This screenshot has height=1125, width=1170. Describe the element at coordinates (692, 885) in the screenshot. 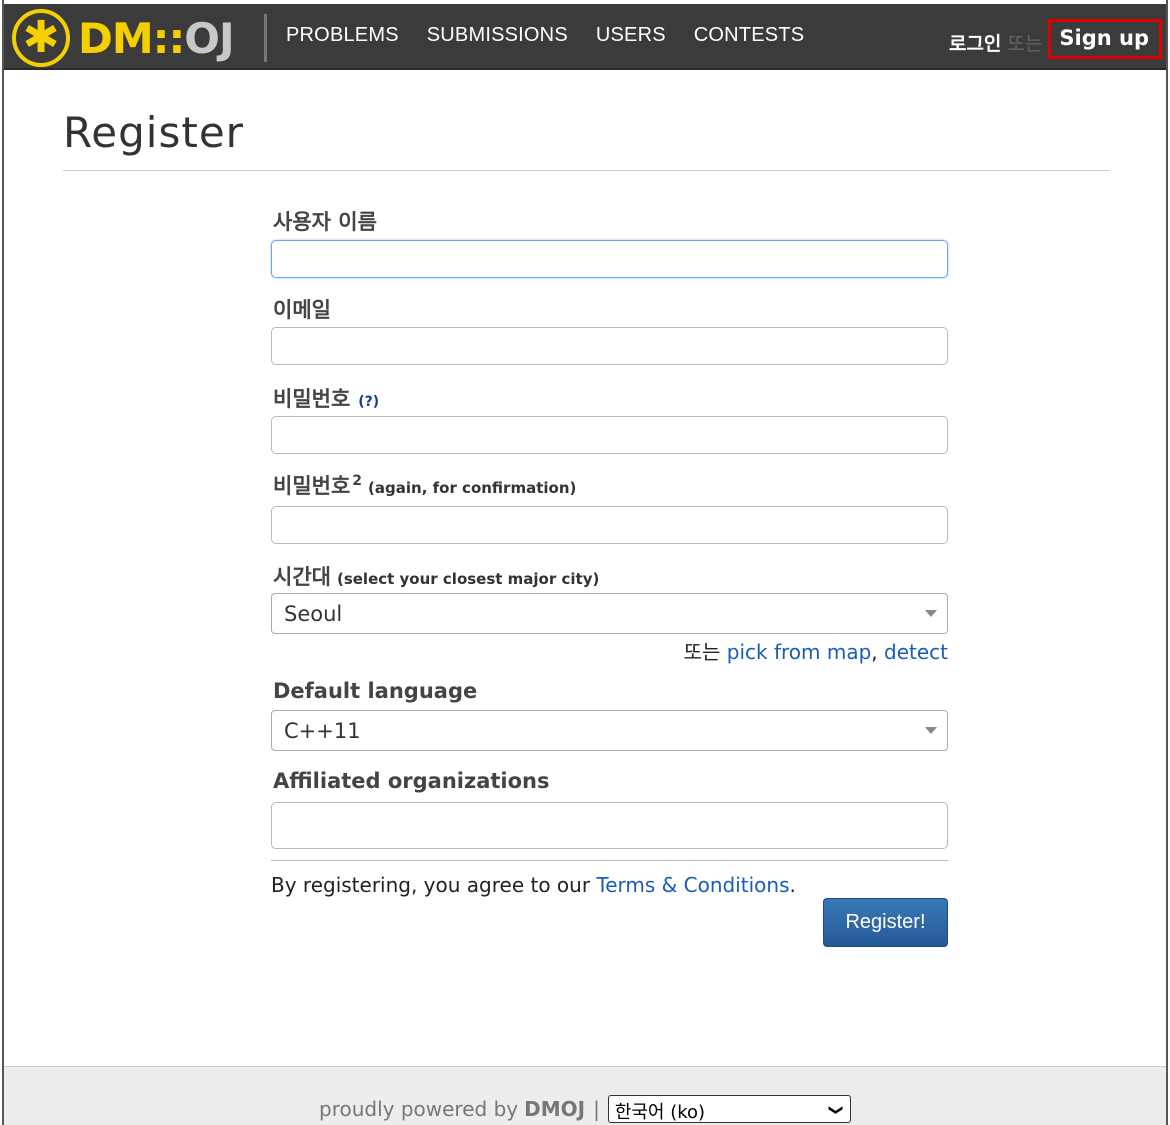

I see `terms-link: Terms & Conditions` at that location.